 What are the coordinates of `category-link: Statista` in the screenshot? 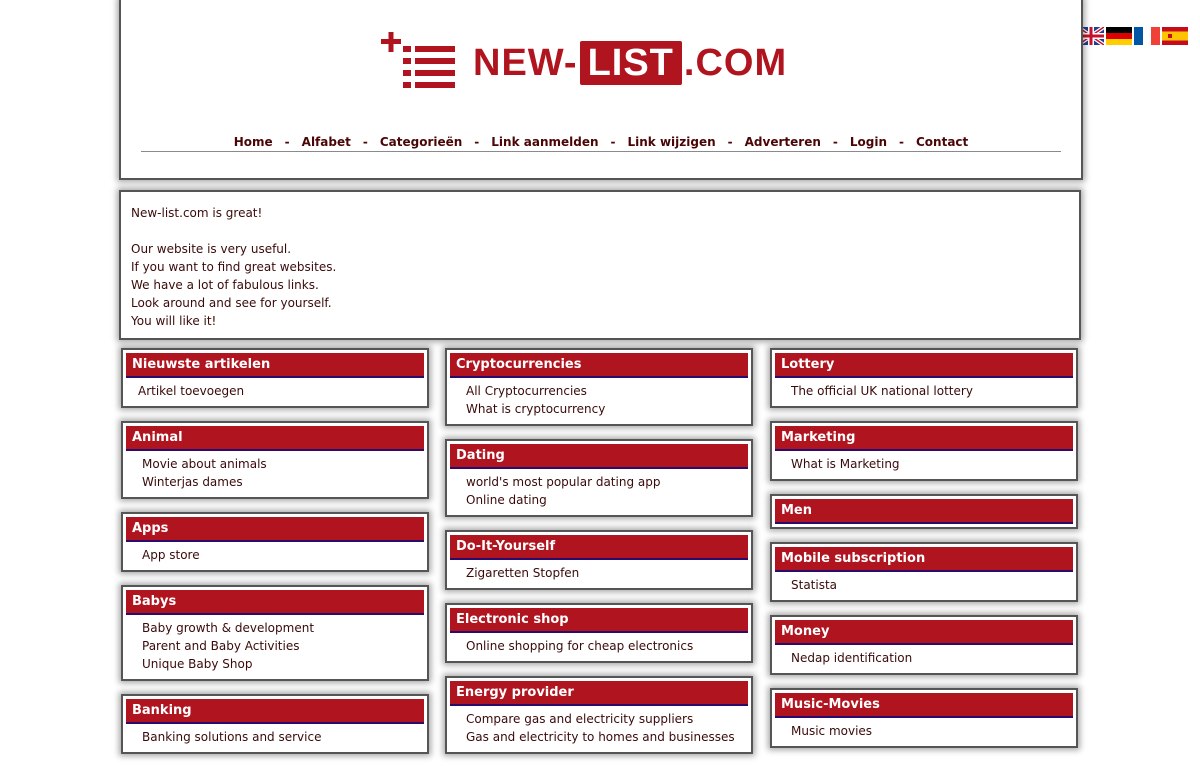 It's located at (928, 585).